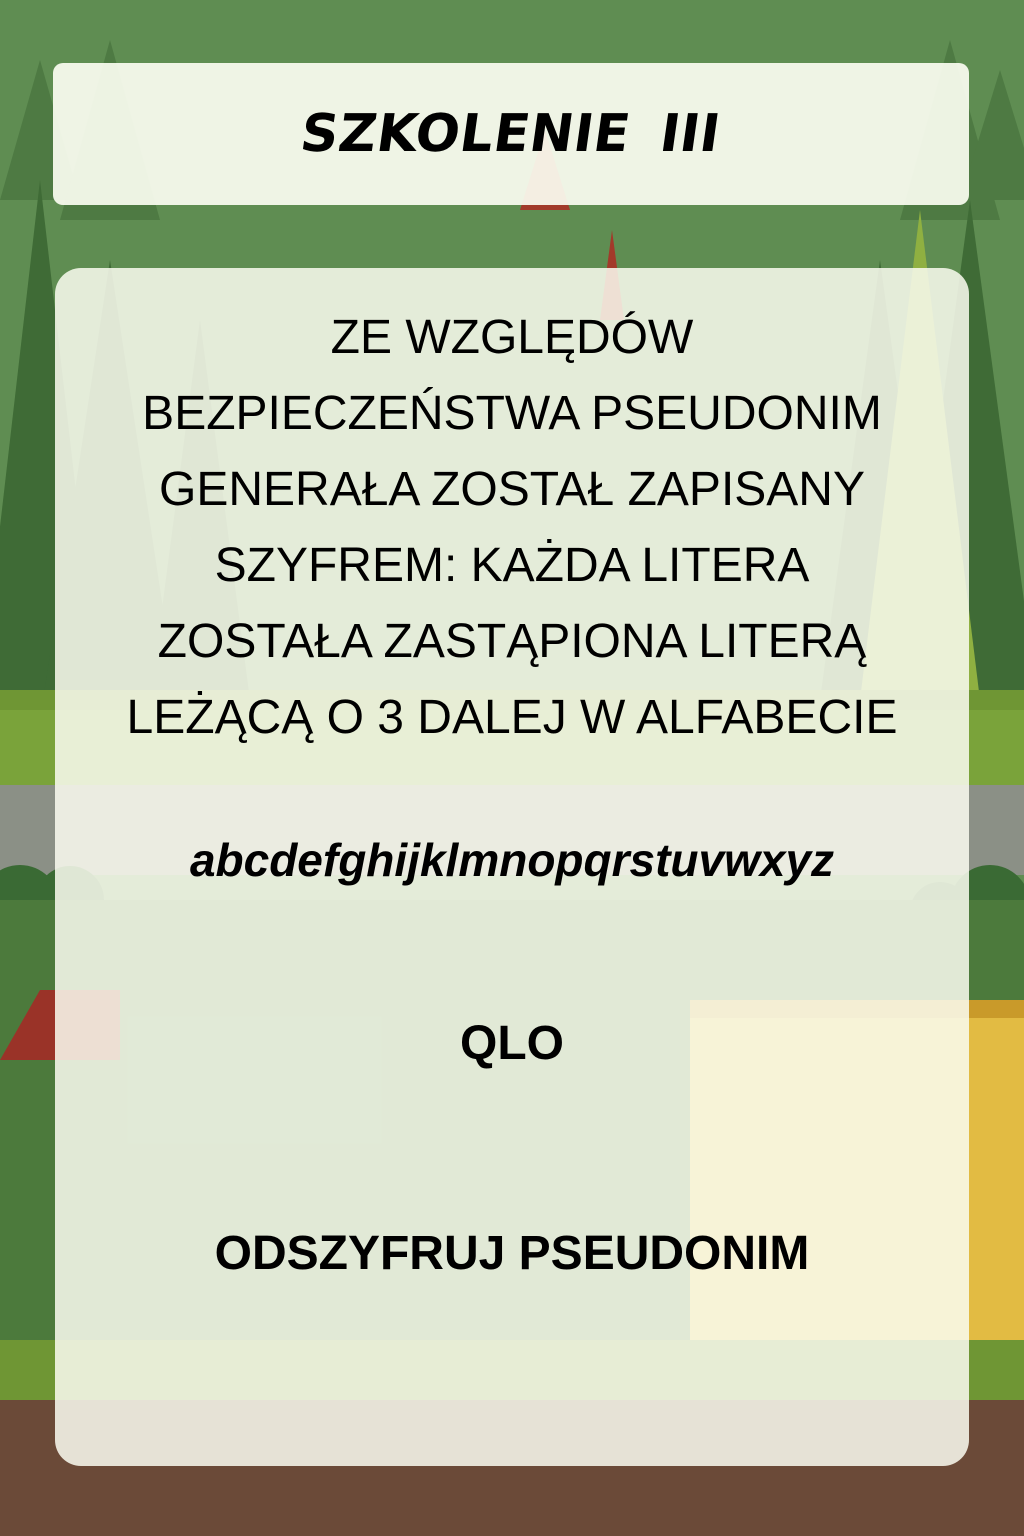 The width and height of the screenshot is (1024, 1536). What do you see at coordinates (512, 1043) in the screenshot?
I see `cipher-text: QLO` at bounding box center [512, 1043].